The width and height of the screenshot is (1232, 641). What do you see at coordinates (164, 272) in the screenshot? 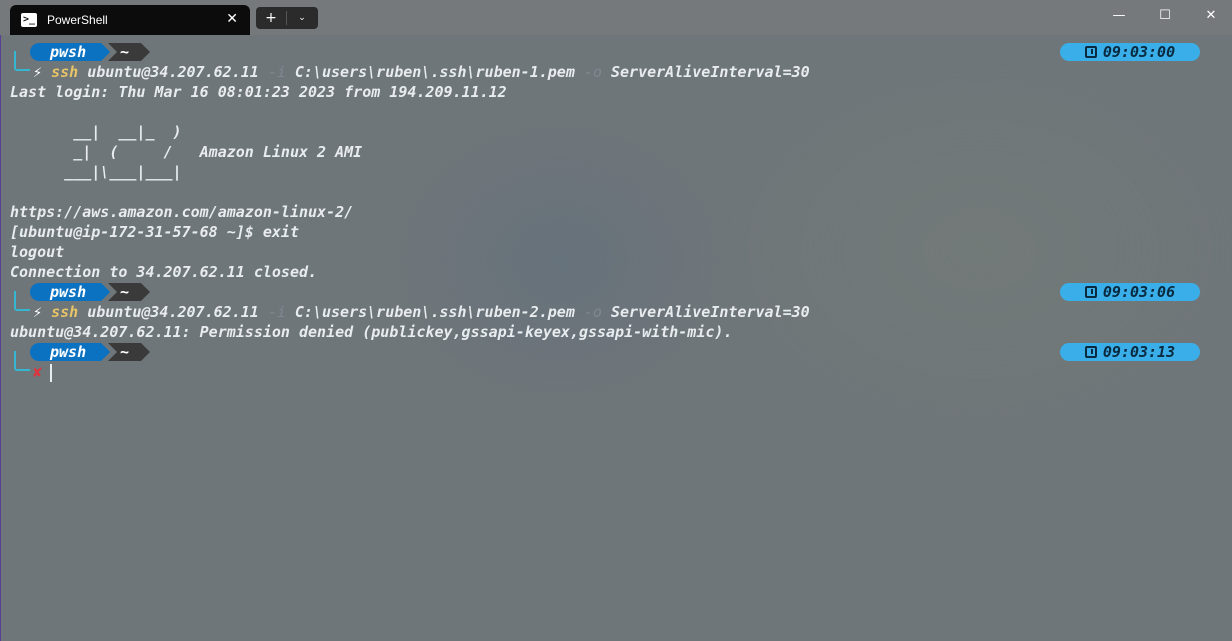
I see `output-line: Connection to 34.207.62.11 closed.` at bounding box center [164, 272].